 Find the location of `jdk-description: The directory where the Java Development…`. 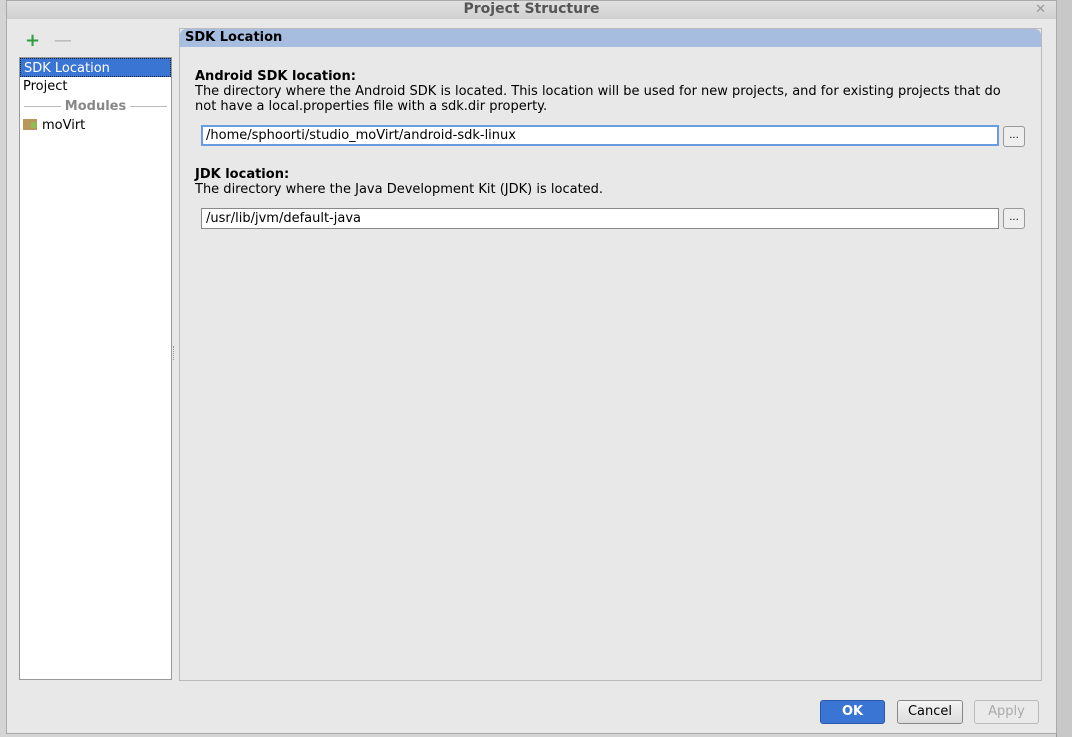

jdk-description: The directory where the Java Development… is located at coordinates (399, 189).